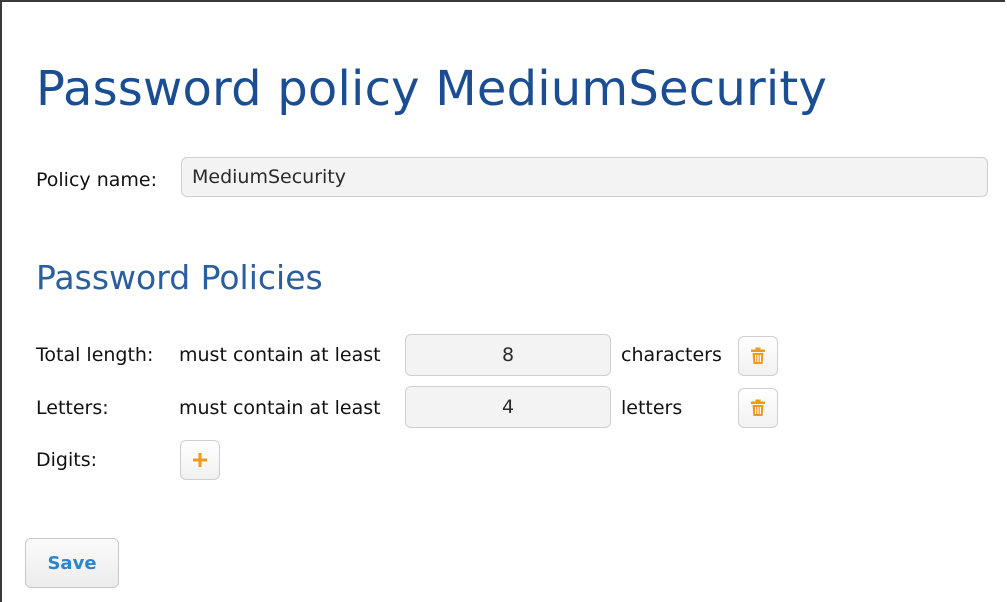  I want to click on save-button: Save, so click(72, 563).